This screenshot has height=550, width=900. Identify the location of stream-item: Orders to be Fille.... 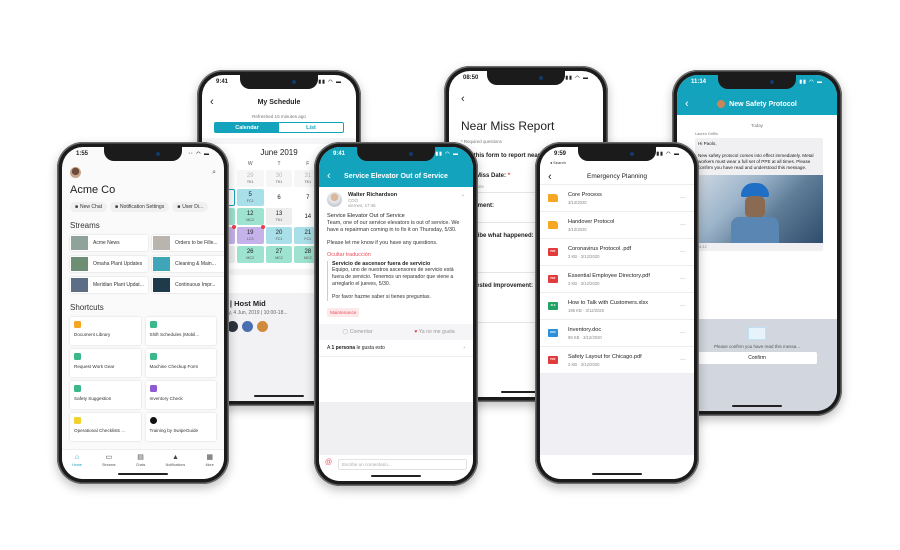
(188, 243).